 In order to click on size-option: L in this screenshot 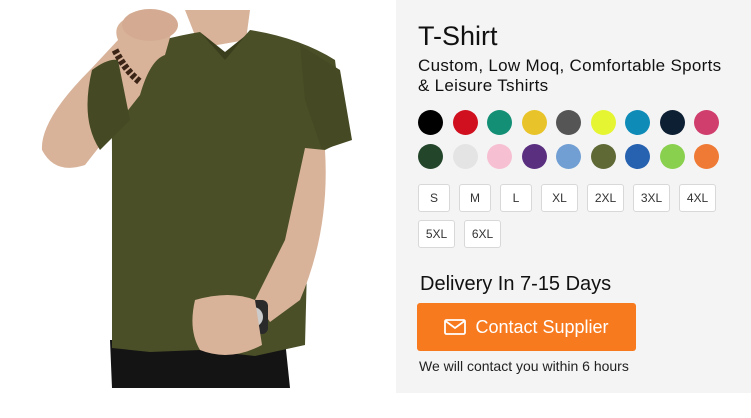, I will do `click(516, 198)`.